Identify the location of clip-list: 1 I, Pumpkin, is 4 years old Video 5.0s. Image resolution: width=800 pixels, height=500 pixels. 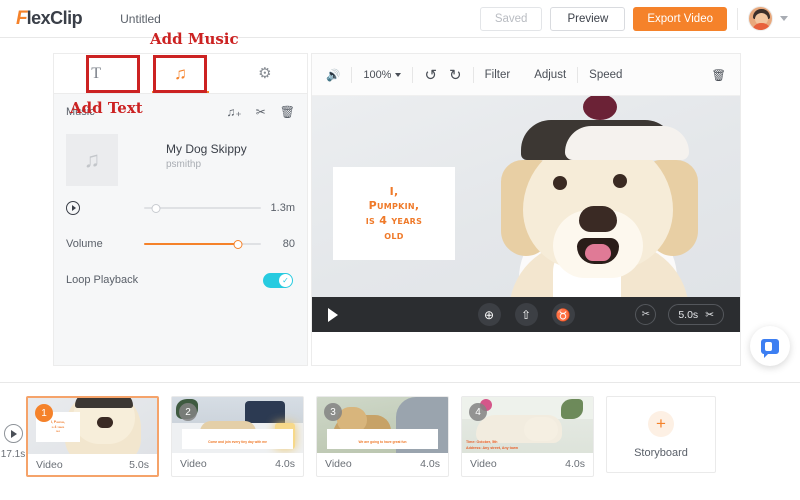
(371, 436).